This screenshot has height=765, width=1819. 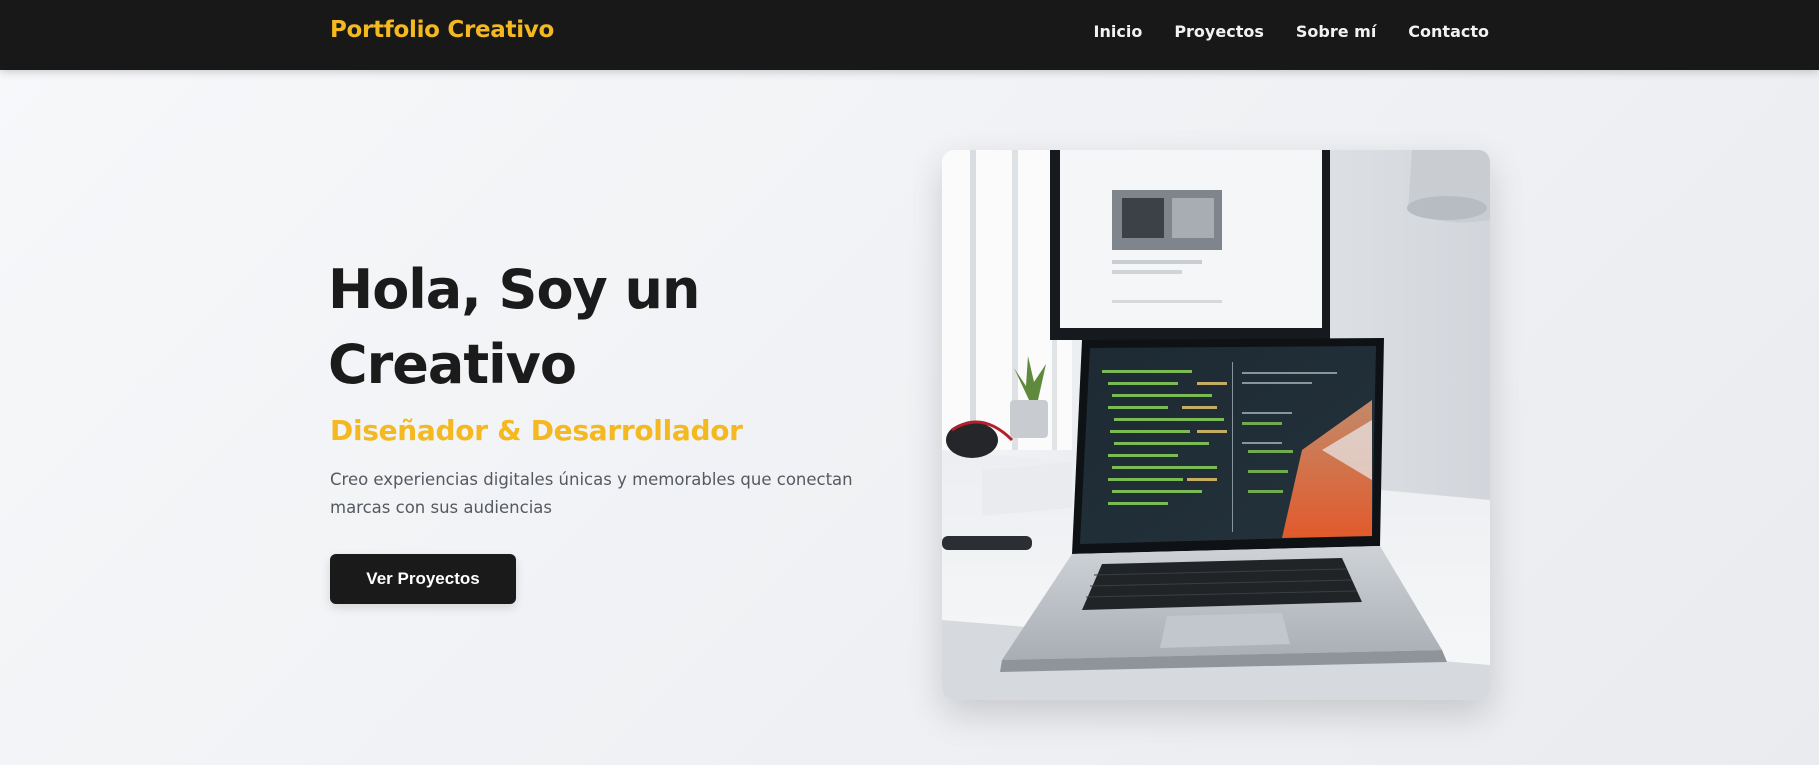 I want to click on hero-title: Hola, Soy un Creativo, so click(x=514, y=327).